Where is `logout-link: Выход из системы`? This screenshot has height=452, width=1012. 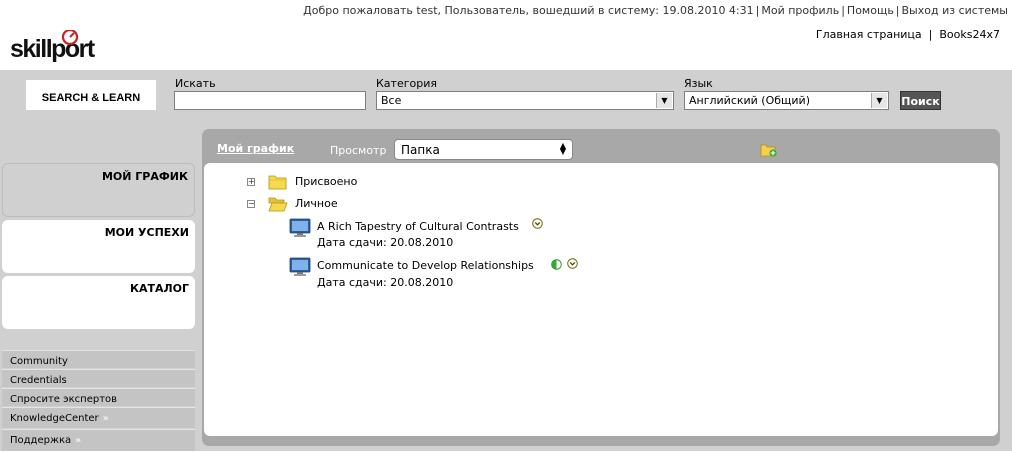
logout-link: Выход из системы is located at coordinates (955, 10).